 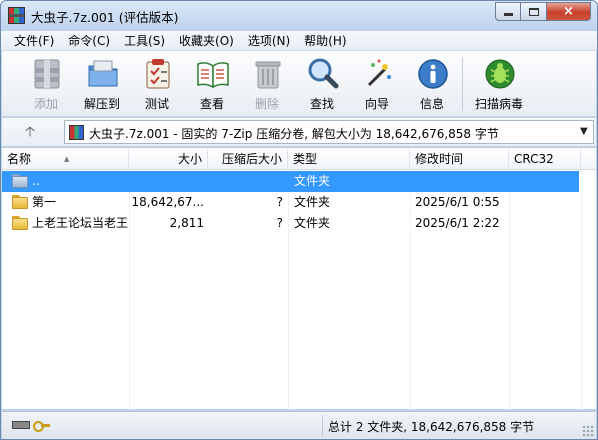 I want to click on view-label: 查看, so click(x=211, y=104).